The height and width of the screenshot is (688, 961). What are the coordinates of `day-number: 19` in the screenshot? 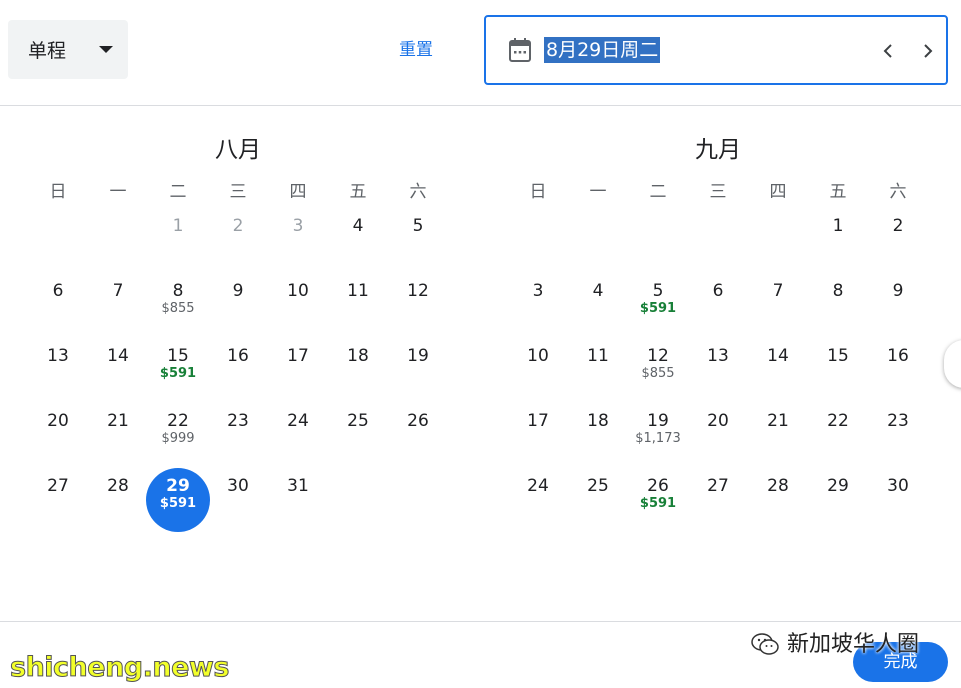 It's located at (418, 356).